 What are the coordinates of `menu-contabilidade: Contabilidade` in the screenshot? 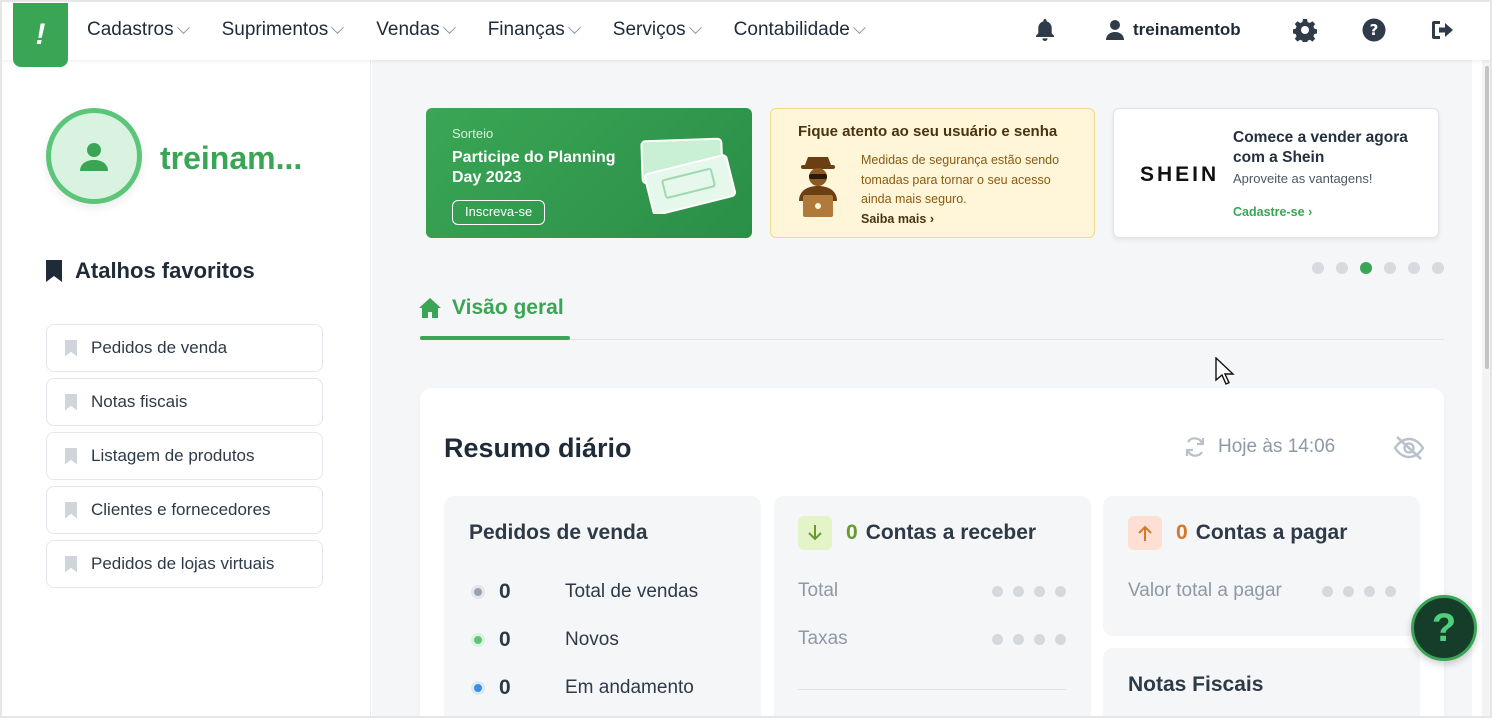 It's located at (799, 30).